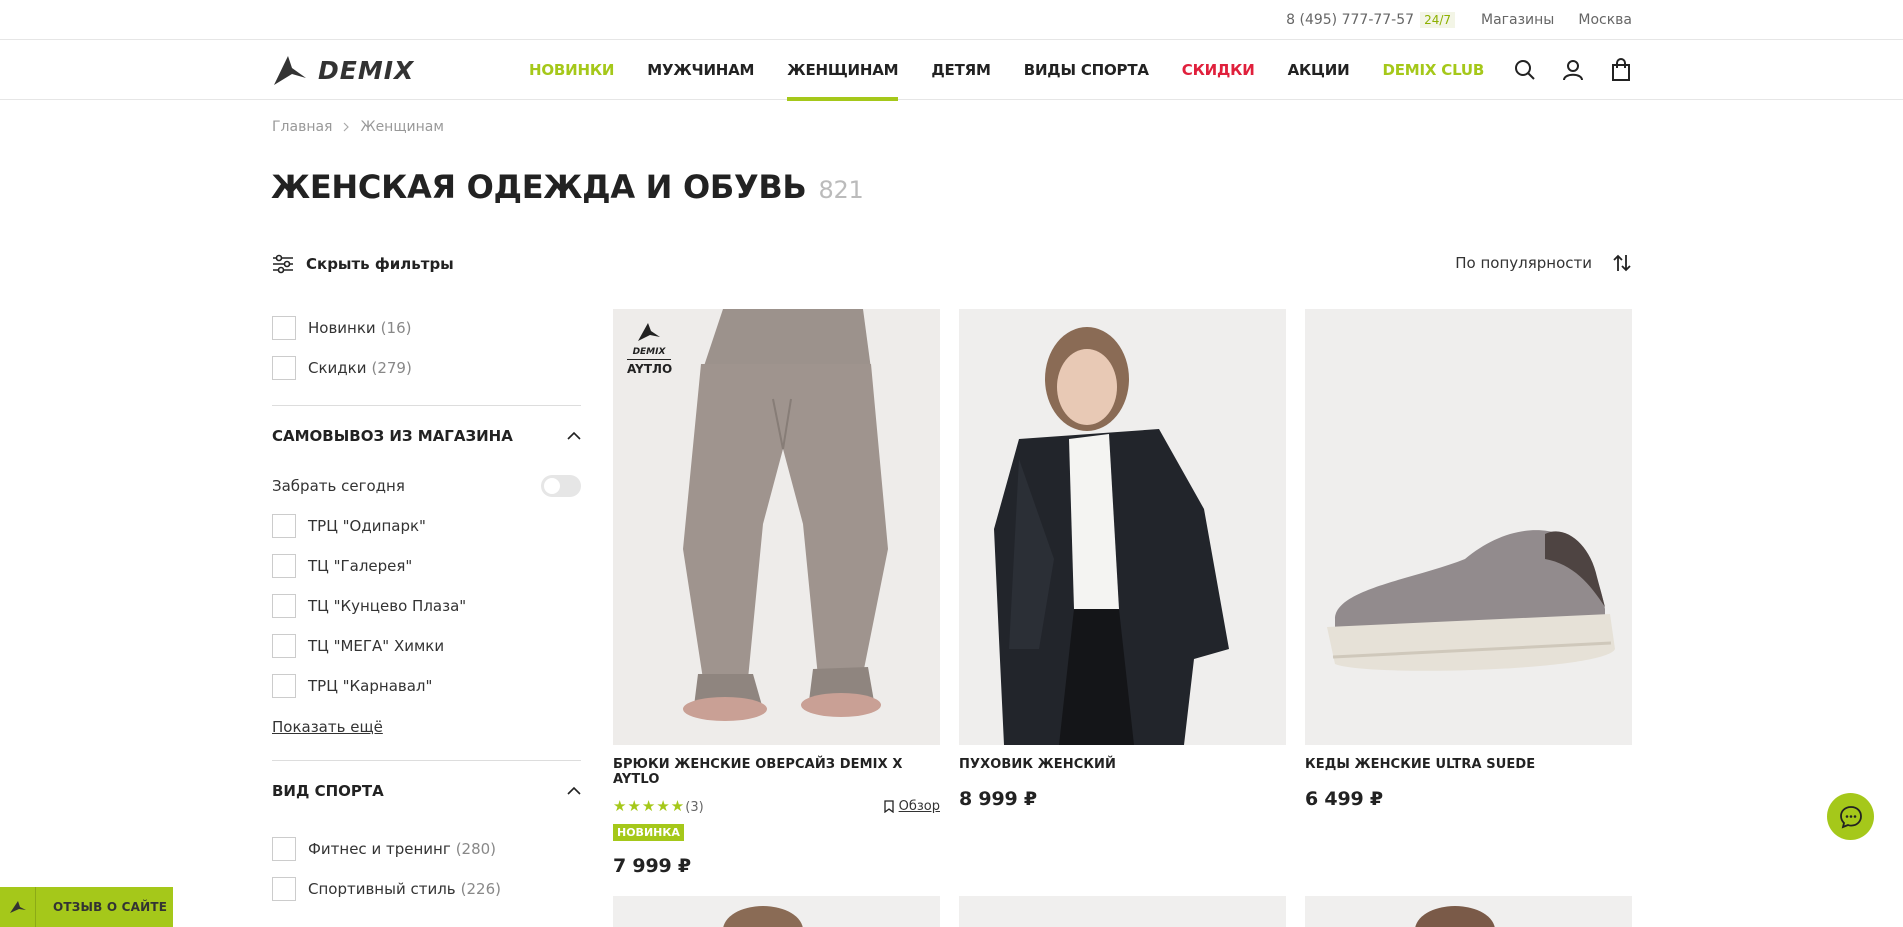  What do you see at coordinates (358, 127) in the screenshot?
I see `breadcrumb: Главная Женщинам` at bounding box center [358, 127].